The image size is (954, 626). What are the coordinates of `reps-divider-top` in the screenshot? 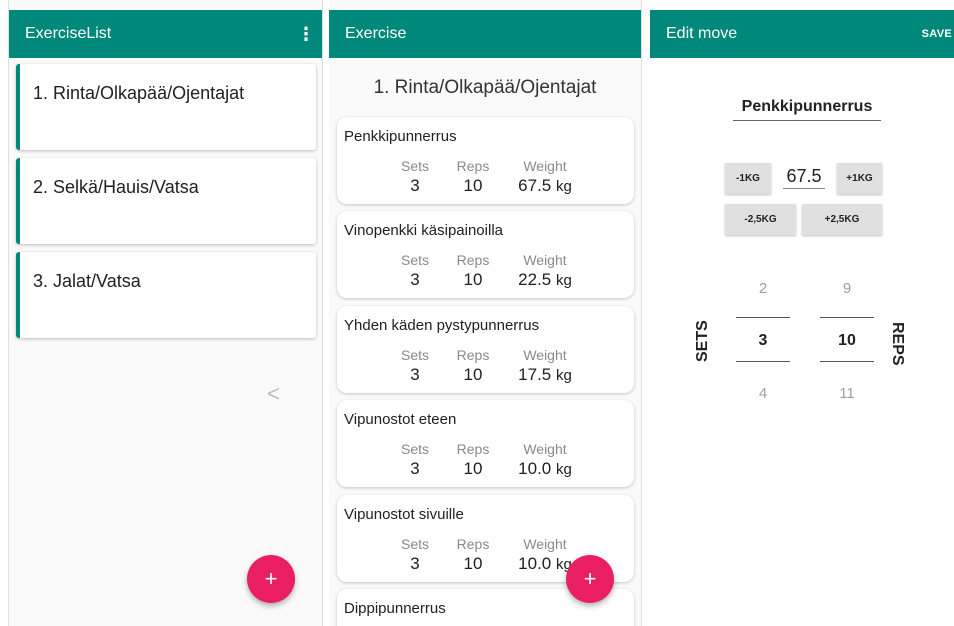 It's located at (847, 317).